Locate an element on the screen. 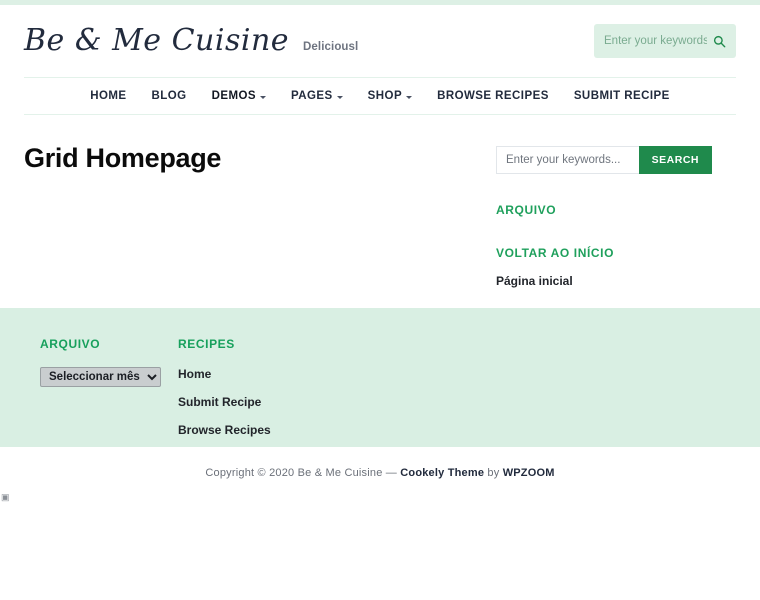 Image resolution: width=760 pixels, height=600 pixels. footer-widget-title: RECIPES is located at coordinates (206, 344).